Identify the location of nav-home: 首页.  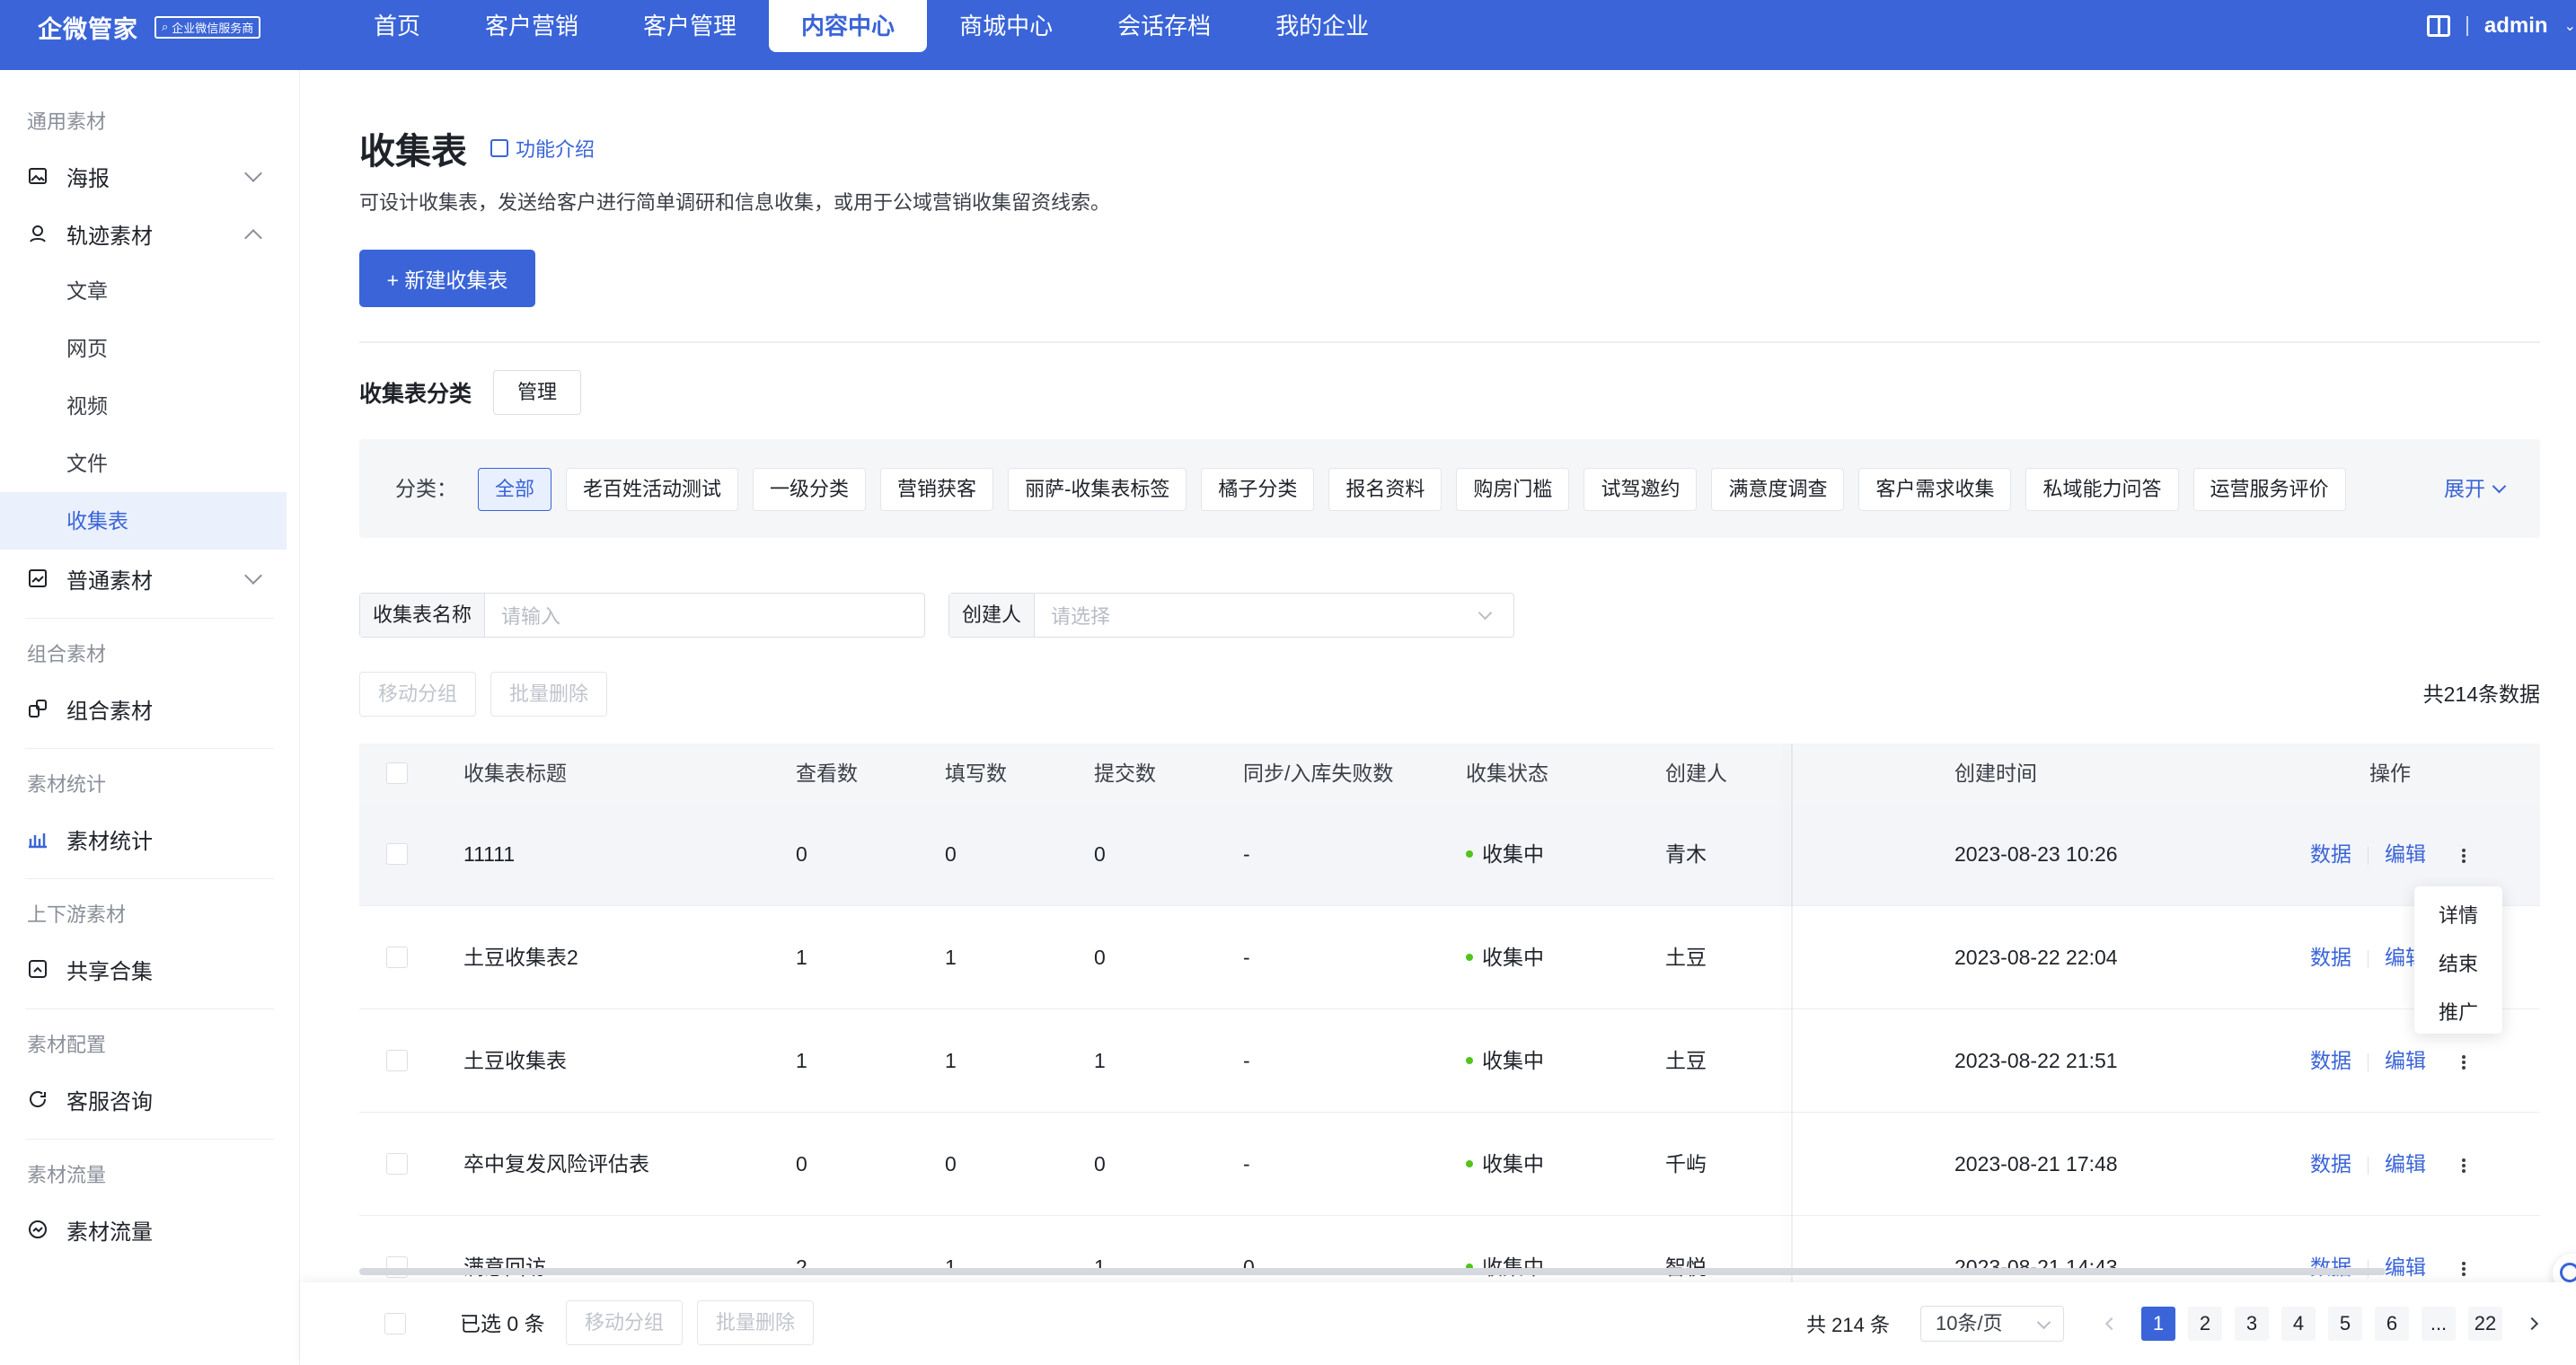
(397, 26).